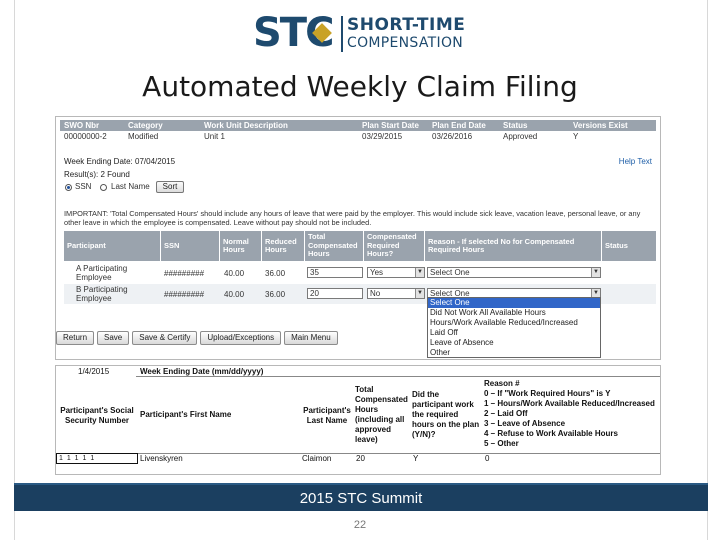  Describe the element at coordinates (334, 246) in the screenshot. I see `participants-header: Total Compensated Hours` at that location.